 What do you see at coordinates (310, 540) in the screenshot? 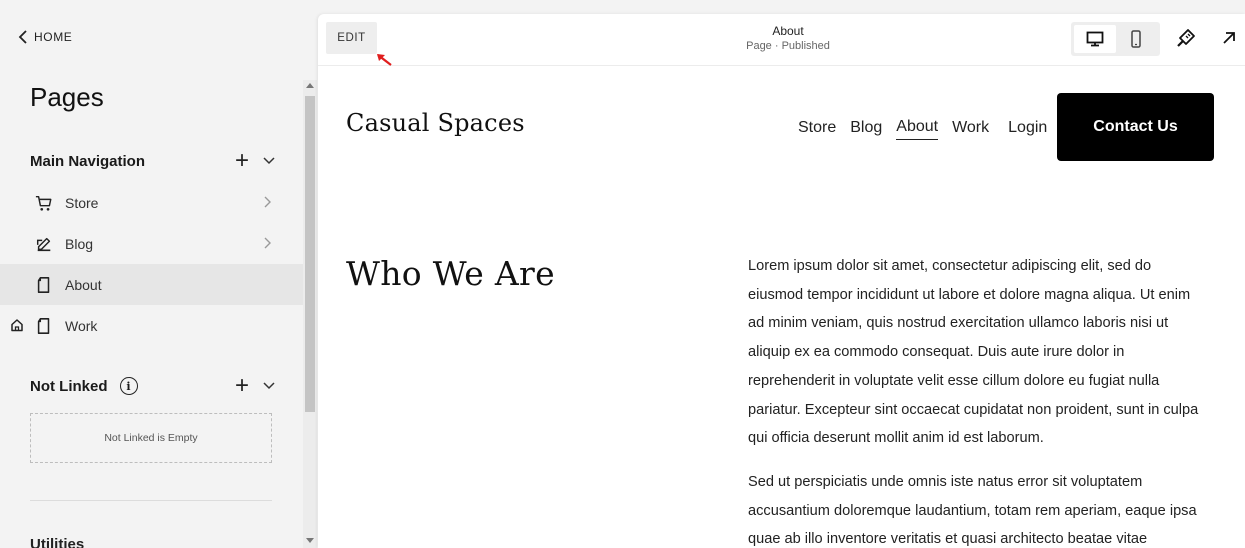
I see `scroll-down-arrow-icon` at bounding box center [310, 540].